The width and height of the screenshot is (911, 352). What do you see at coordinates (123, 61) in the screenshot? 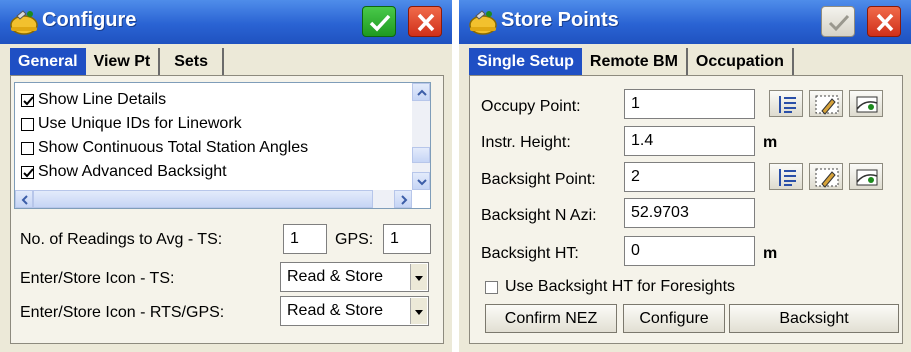
I see `tab-view-pt: View Pt` at bounding box center [123, 61].